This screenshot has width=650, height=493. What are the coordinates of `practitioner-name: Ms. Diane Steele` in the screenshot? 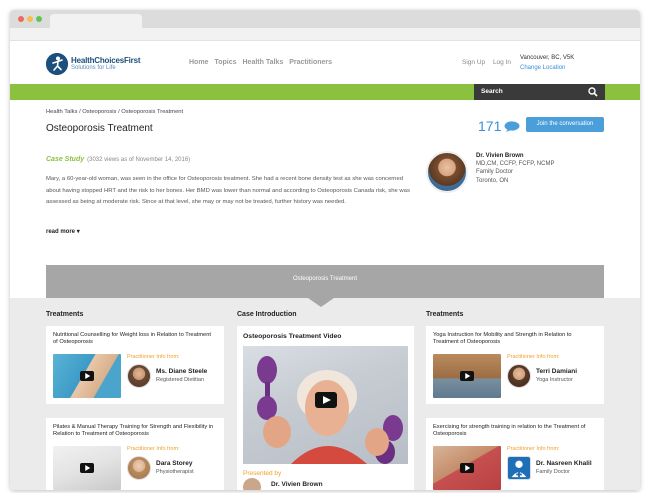 It's located at (181, 371).